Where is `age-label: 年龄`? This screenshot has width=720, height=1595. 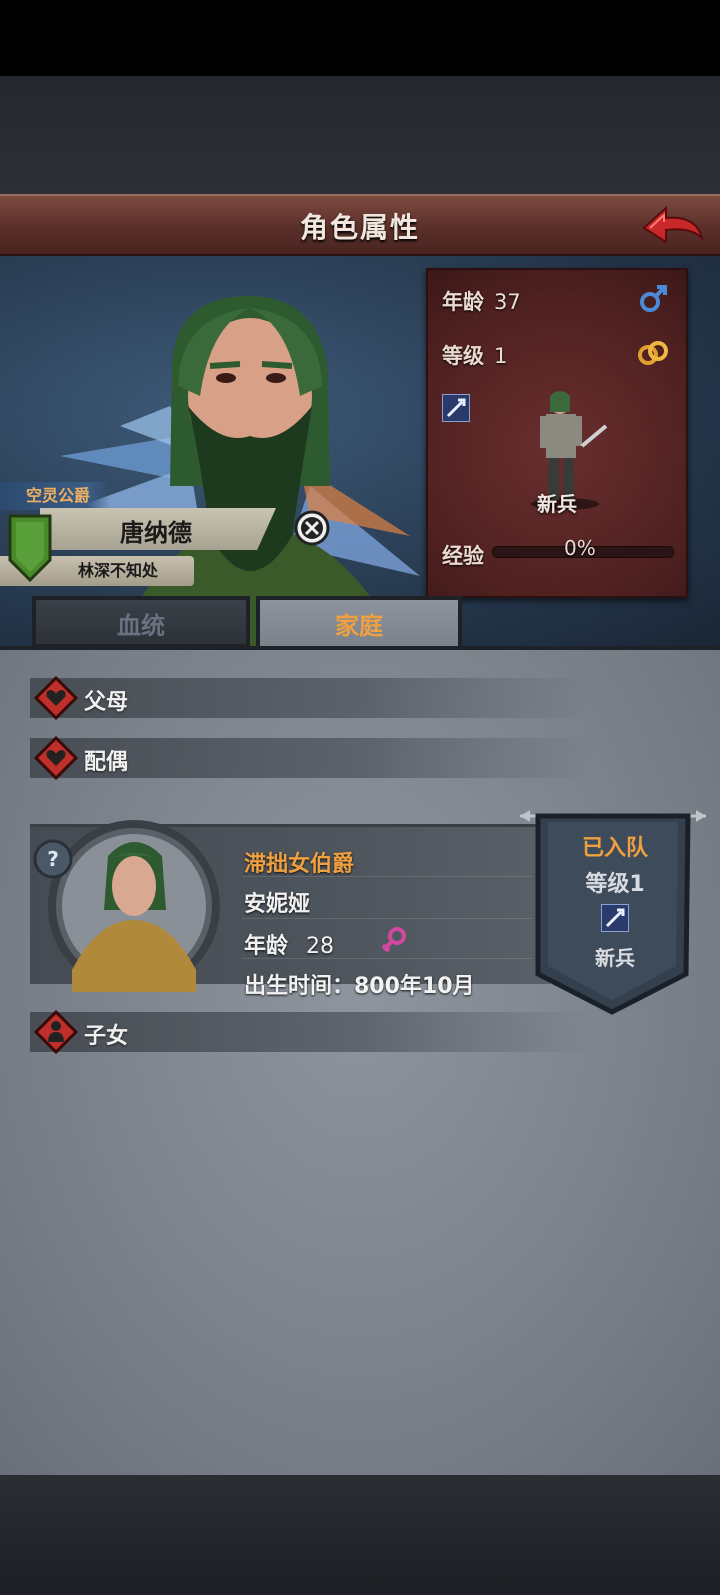 age-label: 年龄 is located at coordinates (463, 302).